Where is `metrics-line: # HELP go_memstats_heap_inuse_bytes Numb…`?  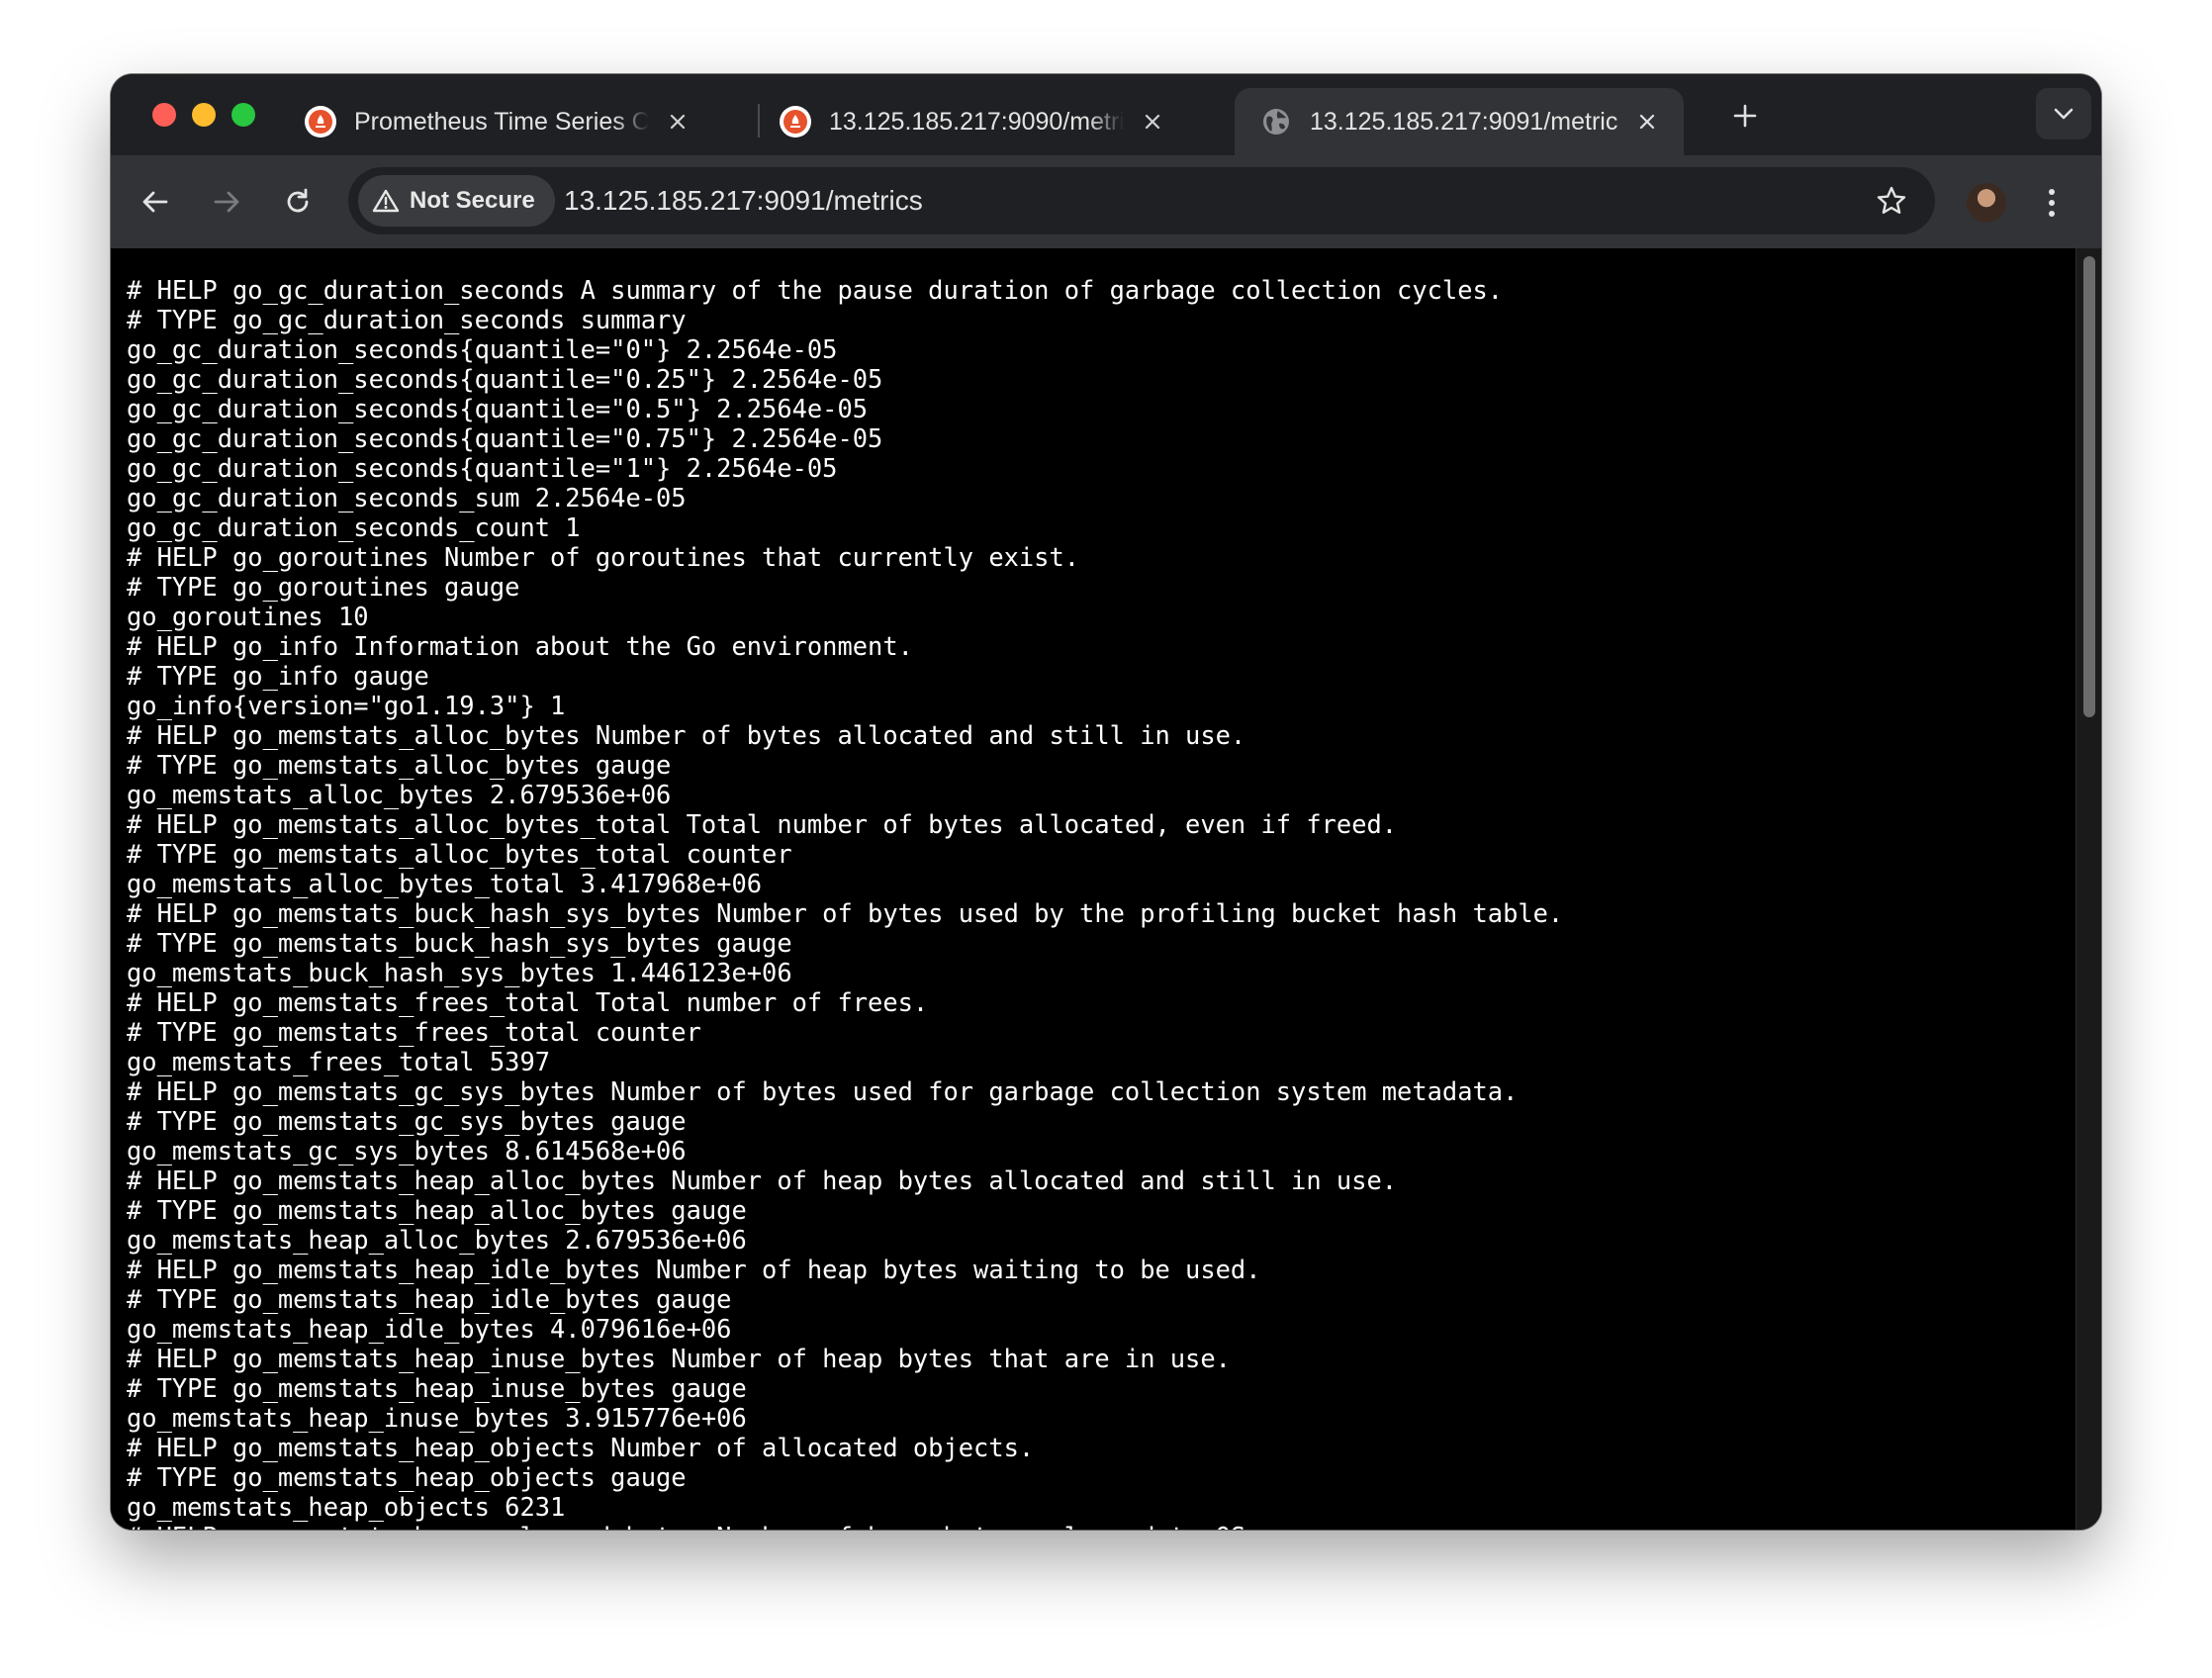
metrics-line: # HELP go_memstats_heap_inuse_bytes Numb… is located at coordinates (679, 1359).